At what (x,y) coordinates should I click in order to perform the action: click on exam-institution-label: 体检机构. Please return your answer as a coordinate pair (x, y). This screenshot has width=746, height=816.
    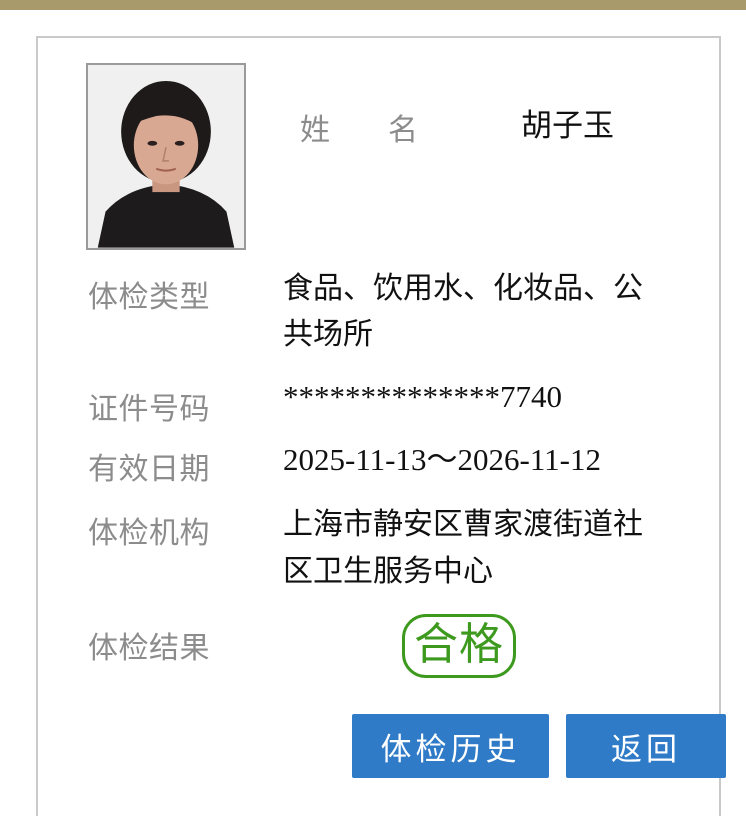
    Looking at the image, I should click on (149, 533).